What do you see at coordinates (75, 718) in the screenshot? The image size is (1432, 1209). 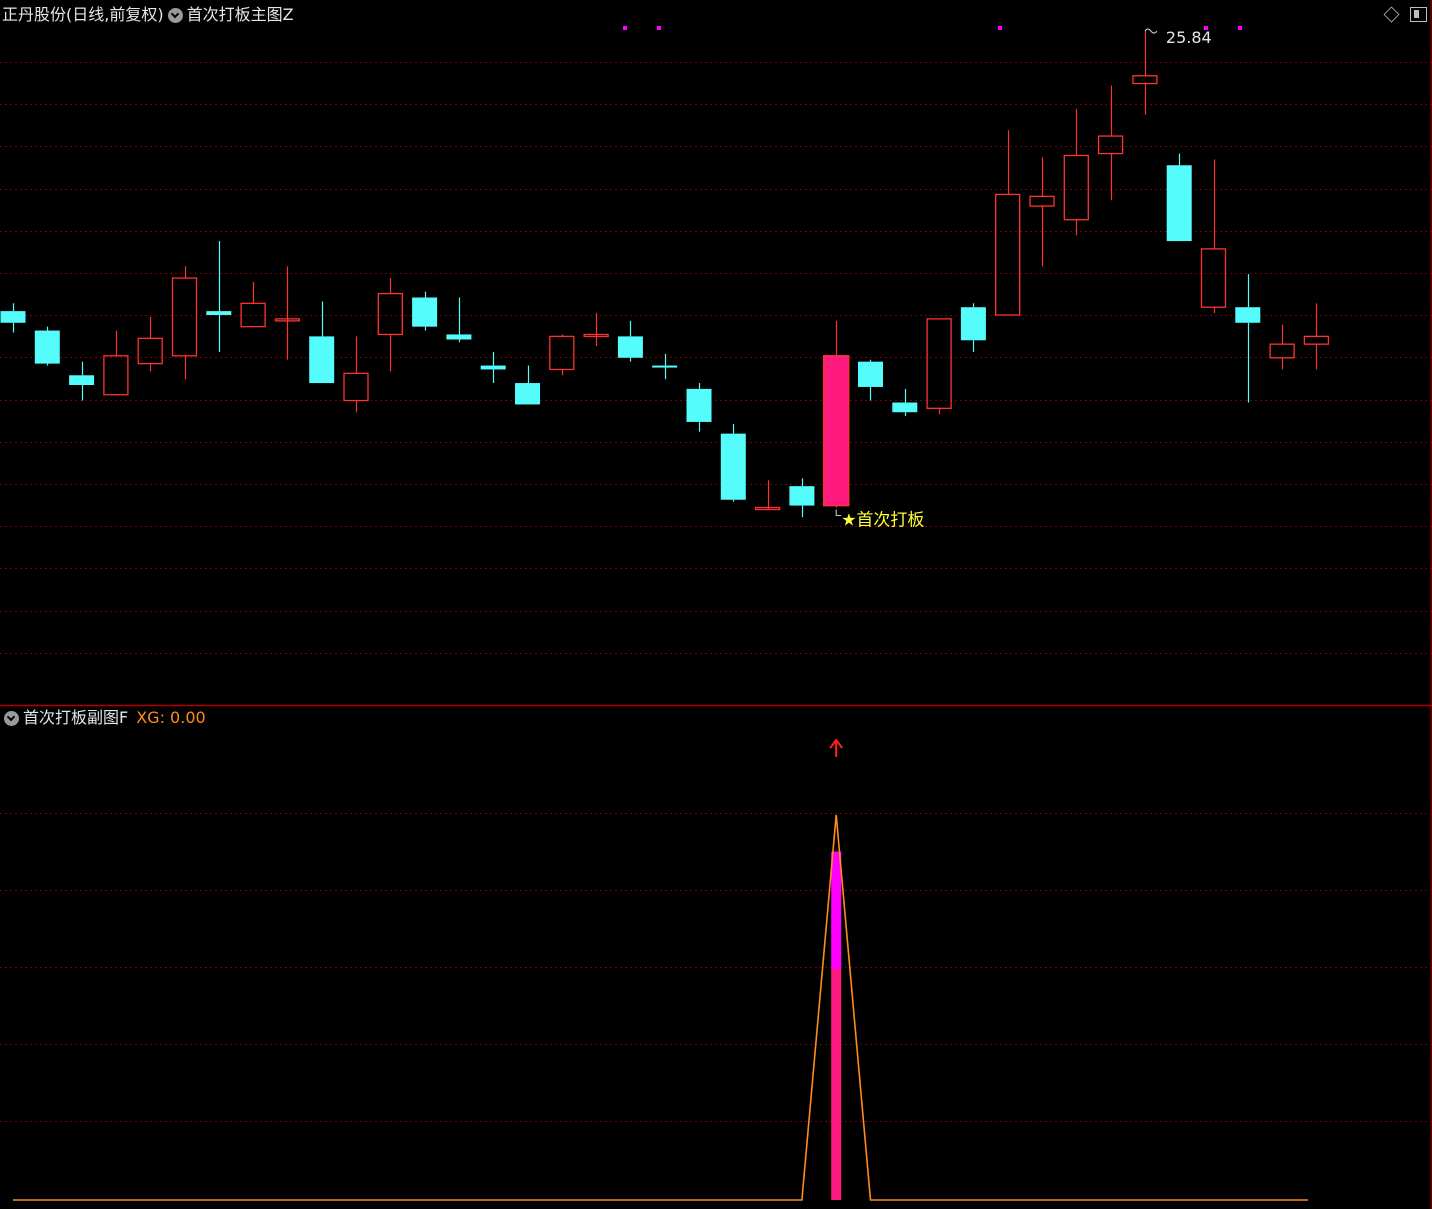 I see `sub-indicator-title: 首次打板副图F` at bounding box center [75, 718].